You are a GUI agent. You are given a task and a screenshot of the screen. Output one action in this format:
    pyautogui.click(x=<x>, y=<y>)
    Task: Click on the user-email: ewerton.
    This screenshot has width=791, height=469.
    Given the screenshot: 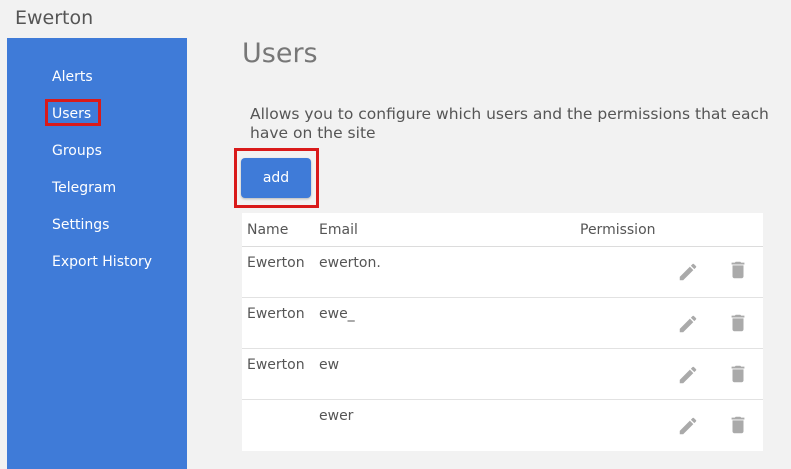 What is the action you would take?
    pyautogui.click(x=350, y=263)
    